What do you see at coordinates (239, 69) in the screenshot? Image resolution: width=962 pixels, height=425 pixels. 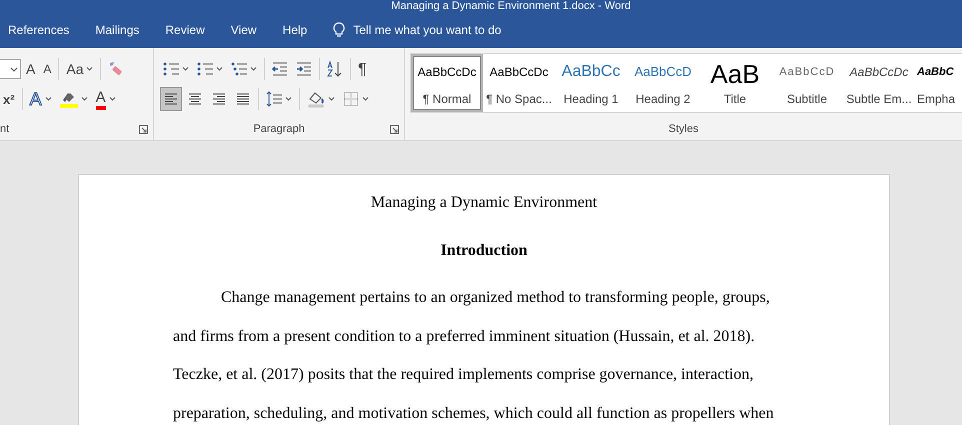 I see `multilevel-list-icon` at bounding box center [239, 69].